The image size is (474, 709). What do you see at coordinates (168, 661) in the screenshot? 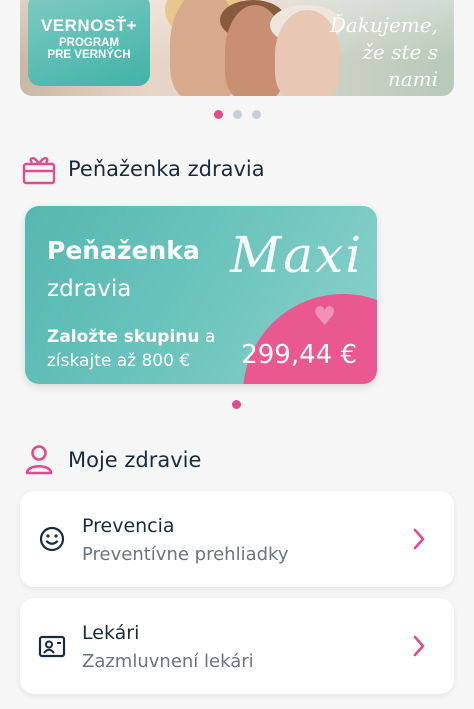
I see `card-lekari-subtitle: Zazmluvnení lekári` at bounding box center [168, 661].